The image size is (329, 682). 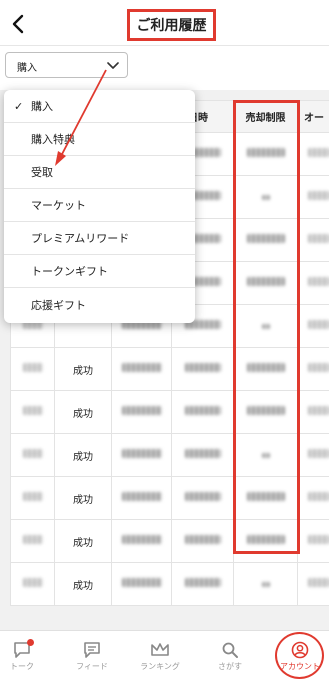 I want to click on account-tab-highlight, so click(x=299, y=655).